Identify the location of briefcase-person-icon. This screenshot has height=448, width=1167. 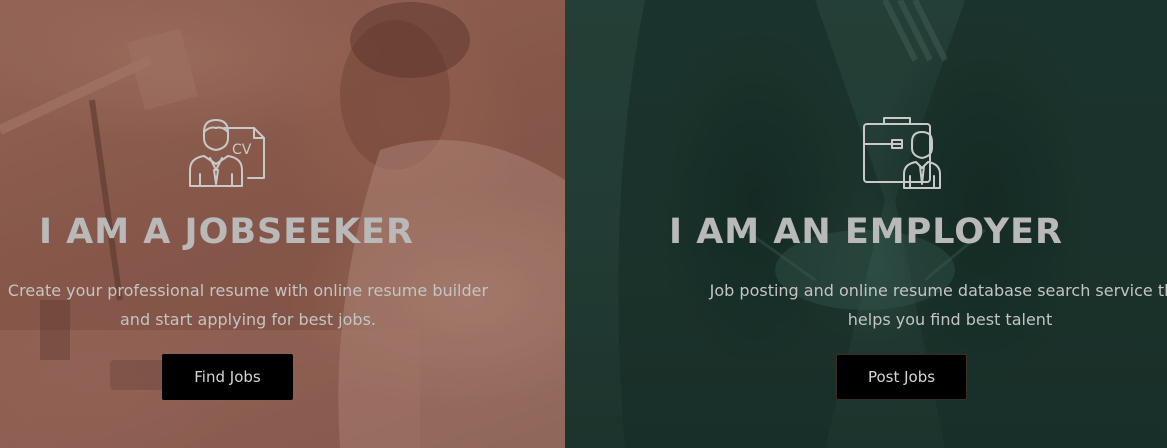
(902, 153).